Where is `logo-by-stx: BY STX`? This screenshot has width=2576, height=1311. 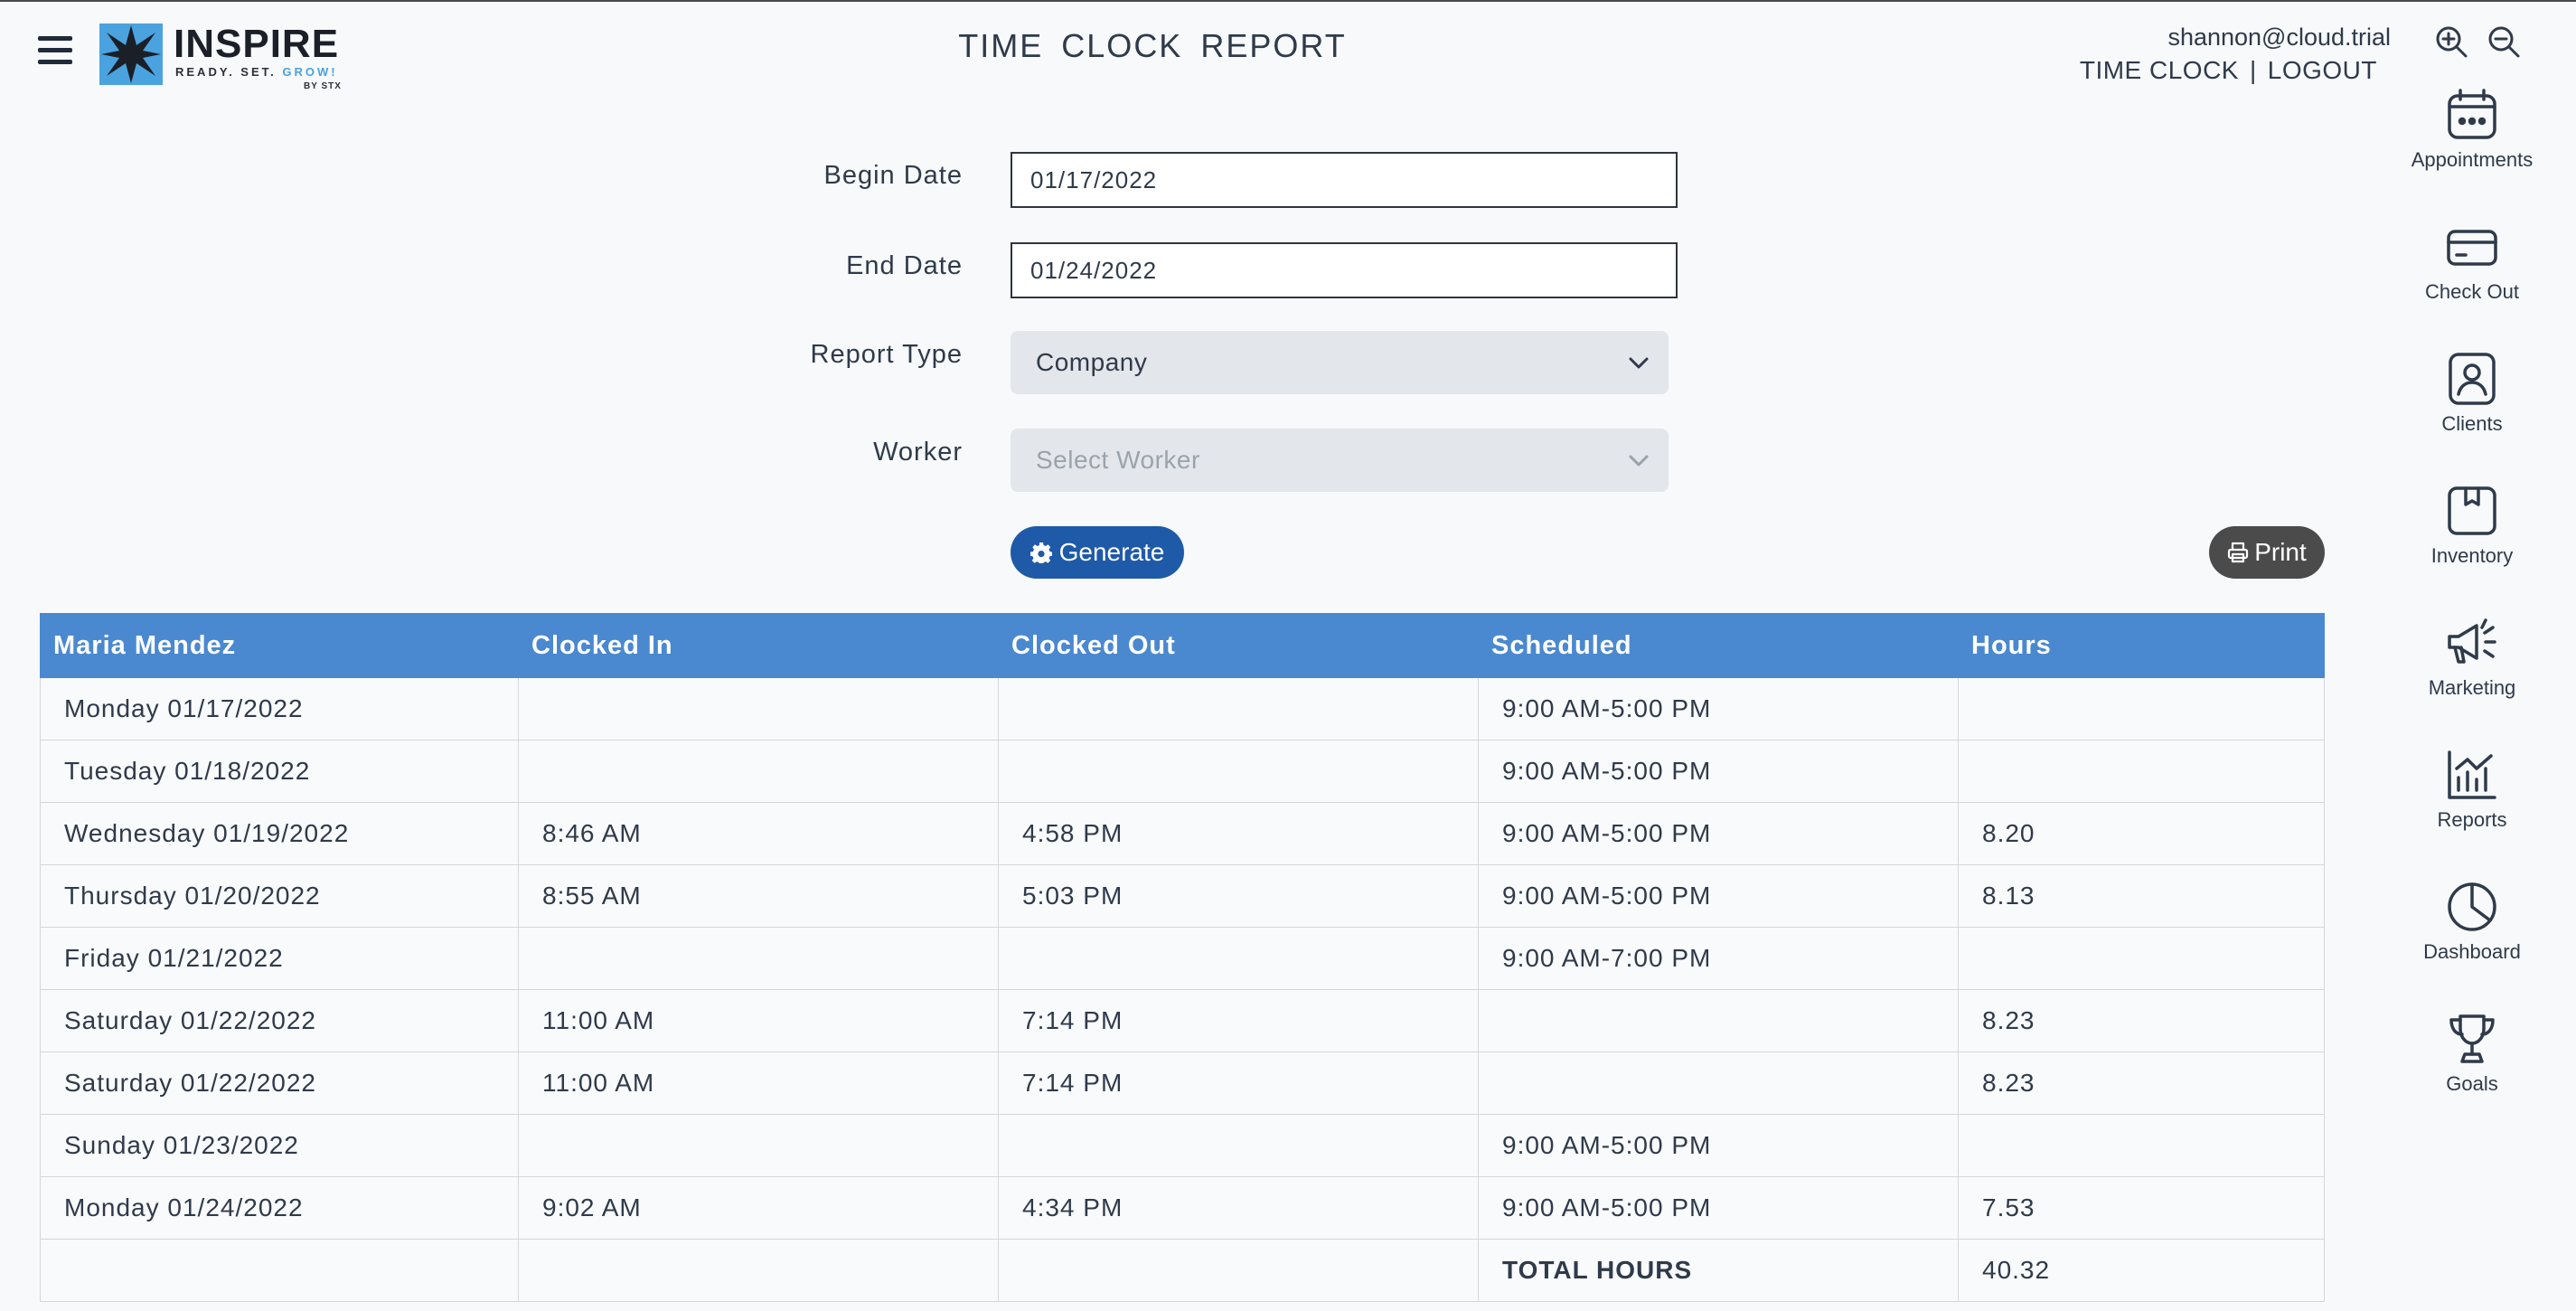 logo-by-stx: BY STX is located at coordinates (323, 86).